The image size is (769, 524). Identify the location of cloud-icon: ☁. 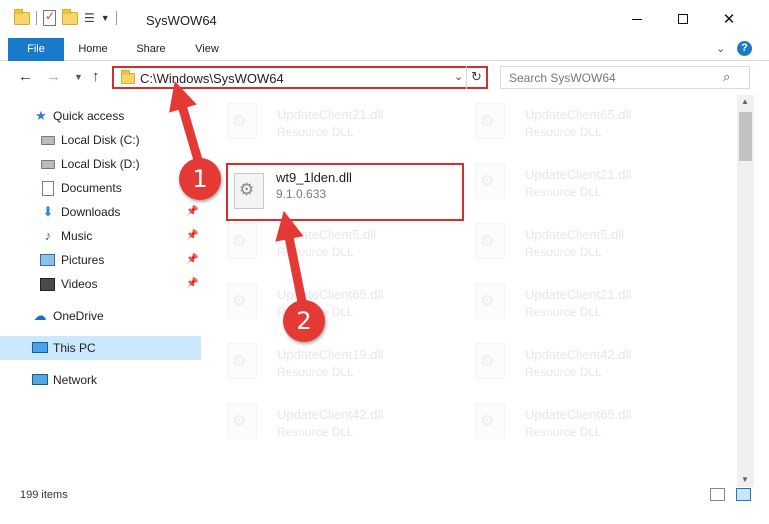
(40, 315).